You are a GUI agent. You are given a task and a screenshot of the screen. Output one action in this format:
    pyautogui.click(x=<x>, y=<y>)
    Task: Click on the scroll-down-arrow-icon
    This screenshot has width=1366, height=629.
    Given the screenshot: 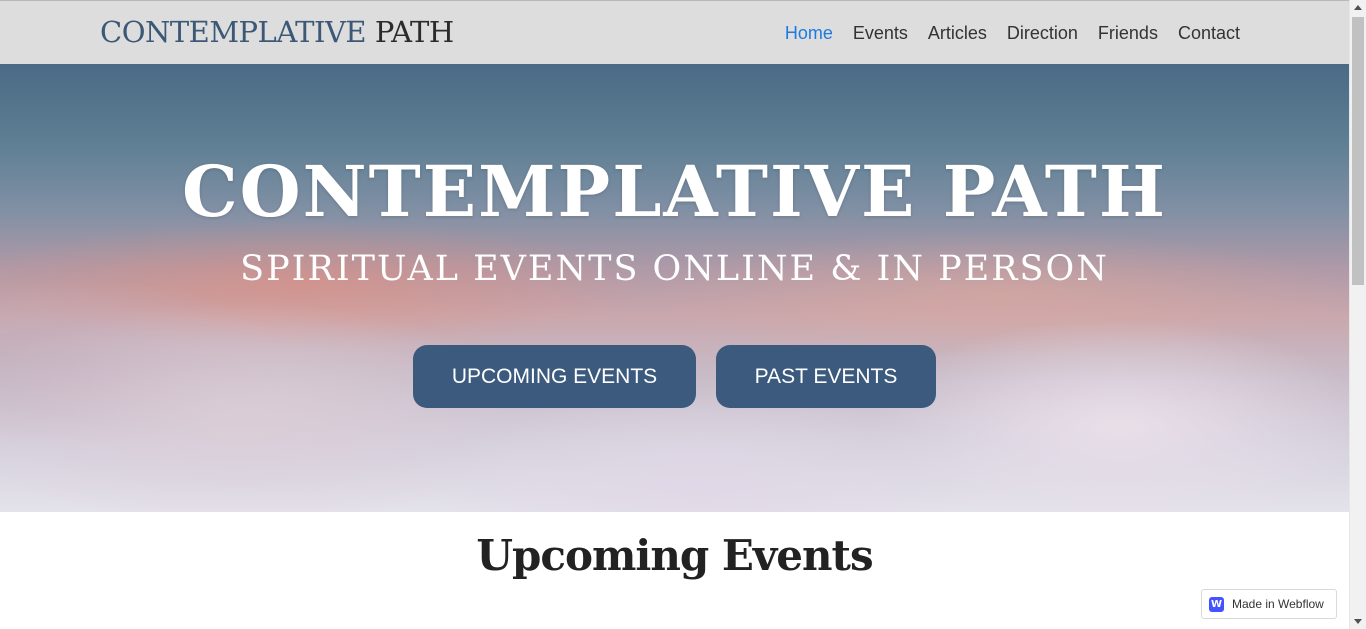 What is the action you would take?
    pyautogui.click(x=1358, y=621)
    